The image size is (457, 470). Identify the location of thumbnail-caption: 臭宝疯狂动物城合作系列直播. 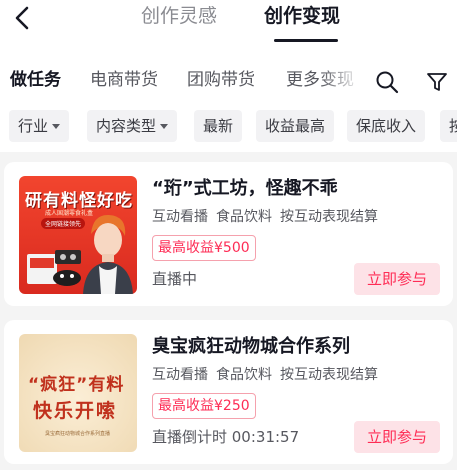
(78, 434).